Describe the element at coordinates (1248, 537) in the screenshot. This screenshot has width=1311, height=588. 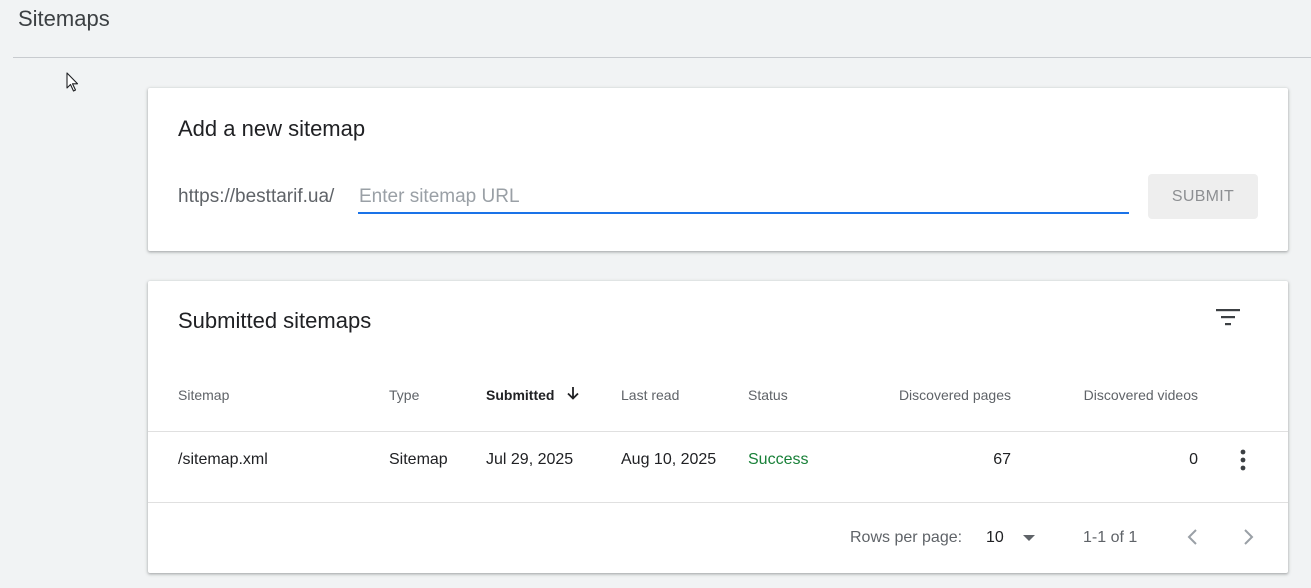
I see `chevron-right-icon` at that location.